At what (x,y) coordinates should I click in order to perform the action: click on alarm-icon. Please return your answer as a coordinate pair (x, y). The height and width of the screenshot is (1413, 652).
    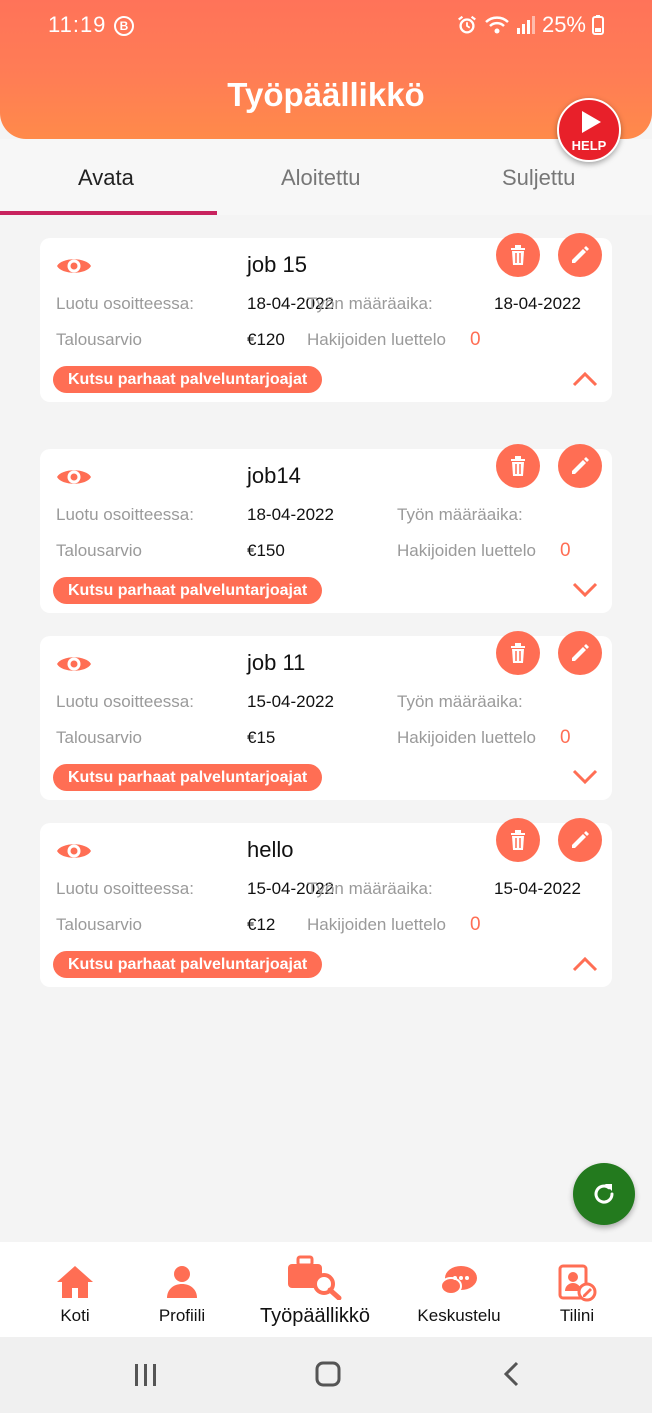
    Looking at the image, I should click on (467, 24).